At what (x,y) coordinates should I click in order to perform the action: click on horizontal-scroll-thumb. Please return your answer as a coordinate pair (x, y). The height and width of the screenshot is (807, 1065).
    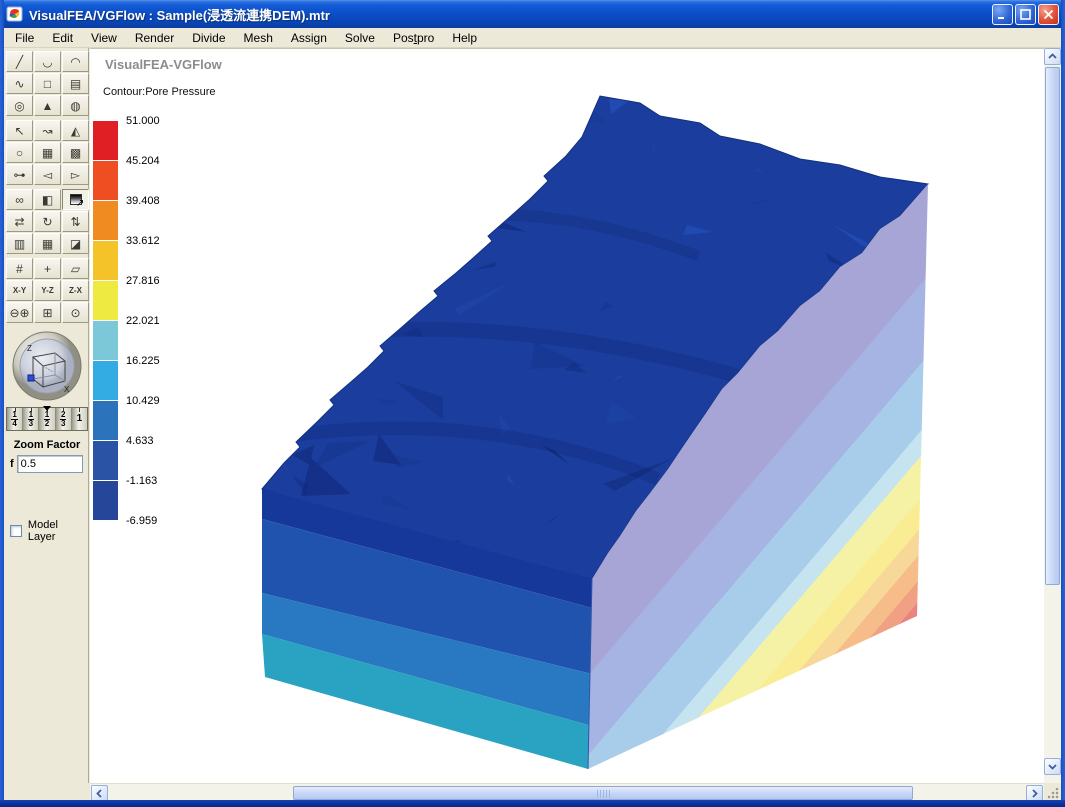
    Looking at the image, I should click on (603, 793).